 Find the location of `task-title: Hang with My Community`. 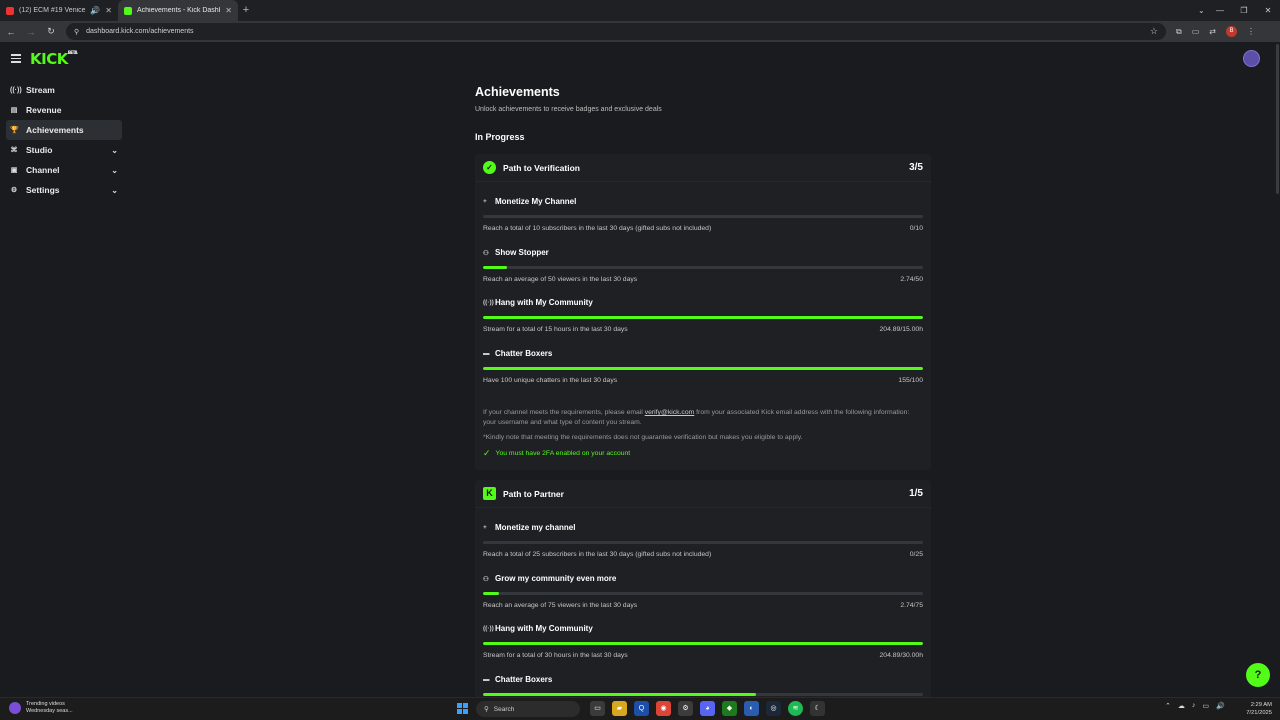

task-title: Hang with My Community is located at coordinates (544, 302).